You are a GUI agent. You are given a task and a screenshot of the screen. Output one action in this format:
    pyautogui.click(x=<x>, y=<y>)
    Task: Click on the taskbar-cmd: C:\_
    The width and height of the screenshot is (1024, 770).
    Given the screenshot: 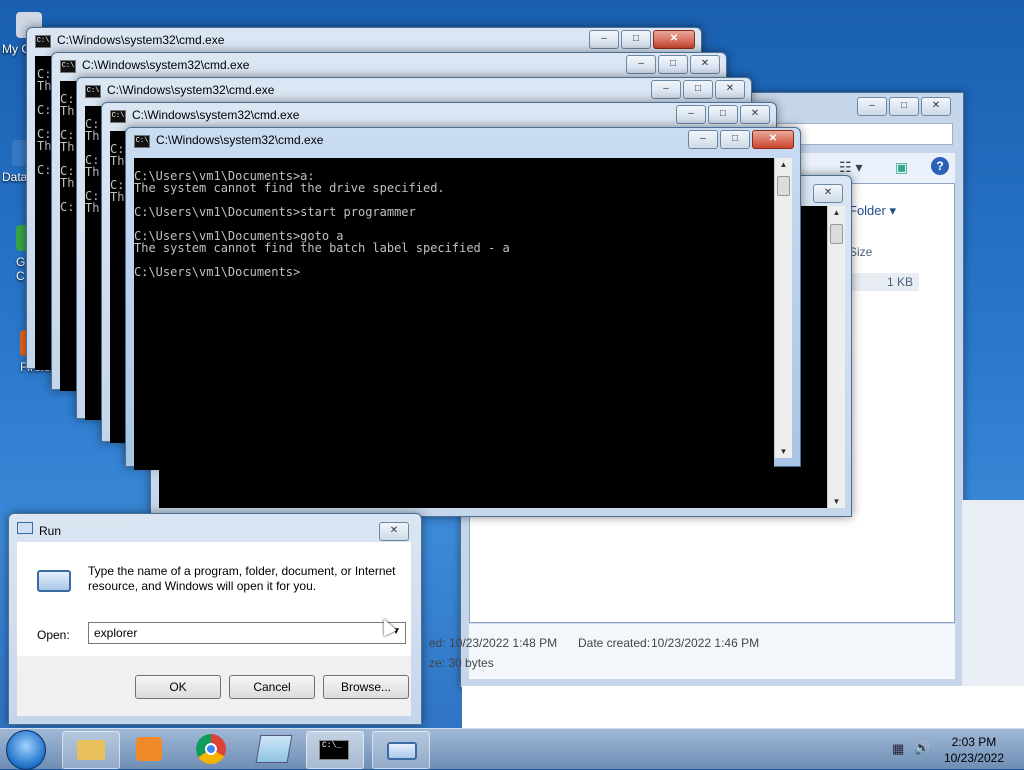 What is the action you would take?
    pyautogui.click(x=335, y=750)
    